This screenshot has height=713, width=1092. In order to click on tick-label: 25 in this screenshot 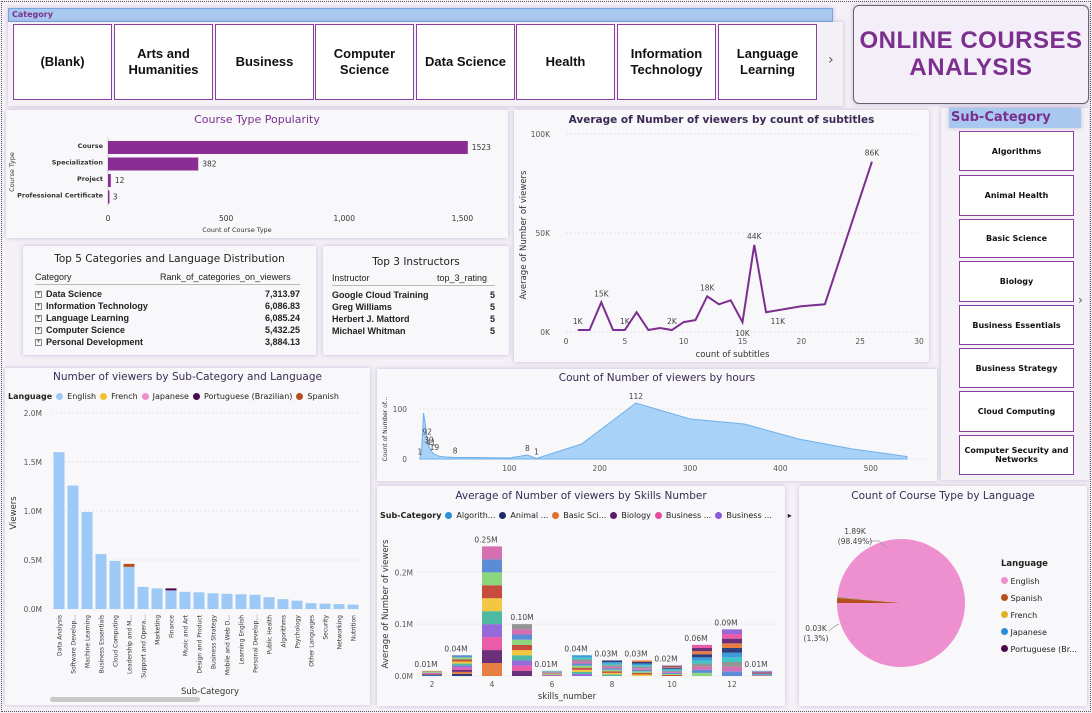, I will do `click(860, 341)`.